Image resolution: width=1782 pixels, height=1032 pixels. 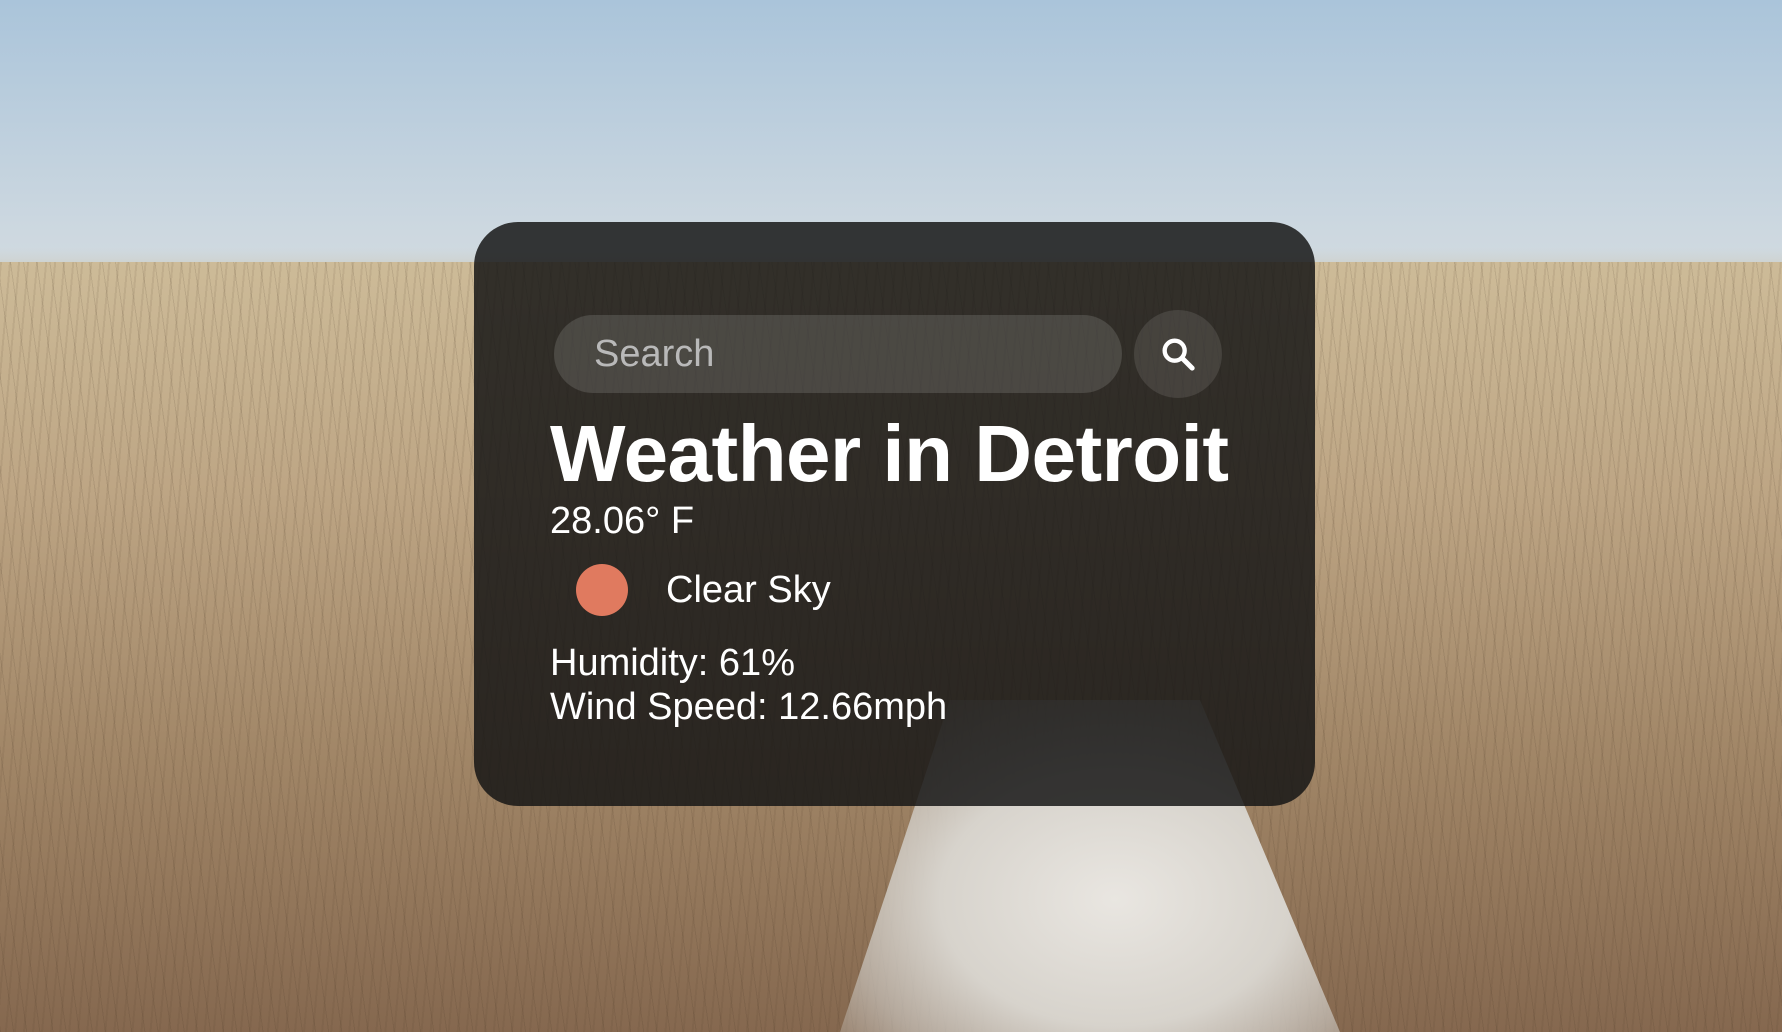 What do you see at coordinates (602, 590) in the screenshot?
I see `sun-icon` at bounding box center [602, 590].